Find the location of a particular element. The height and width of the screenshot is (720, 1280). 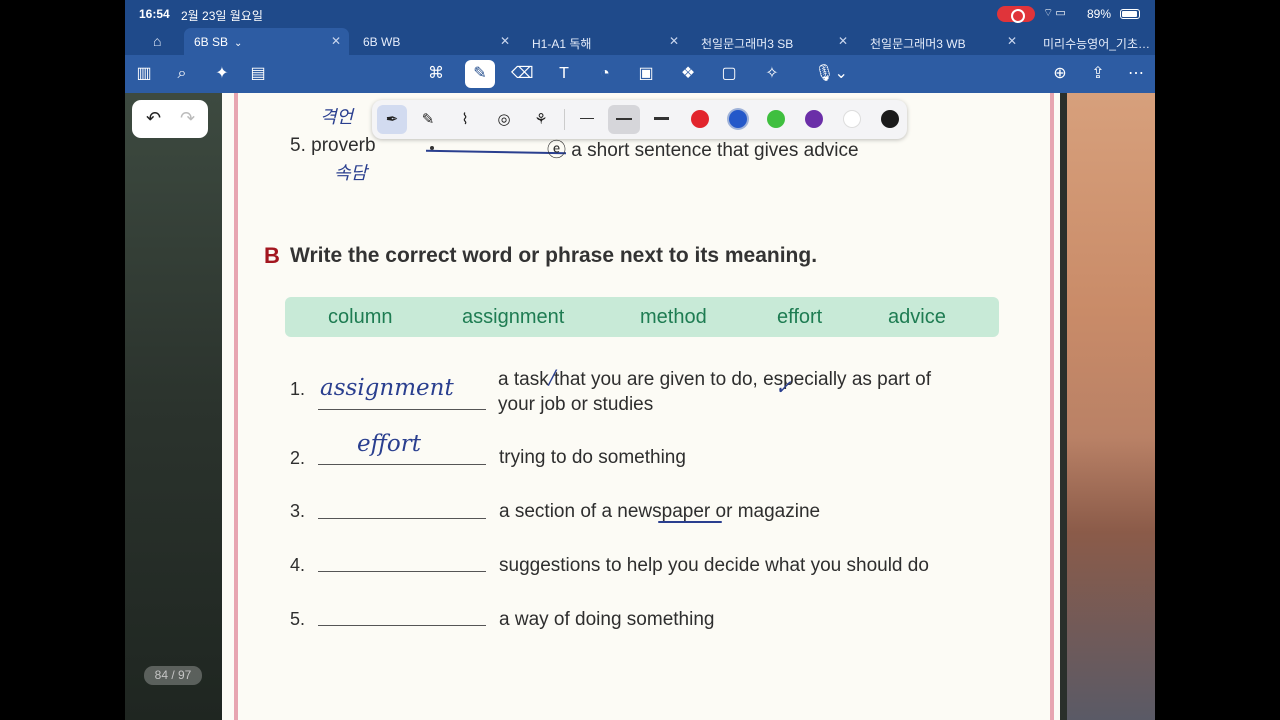

tab-6b-sb: 6B SB ⌄ ✕ is located at coordinates (266, 41).